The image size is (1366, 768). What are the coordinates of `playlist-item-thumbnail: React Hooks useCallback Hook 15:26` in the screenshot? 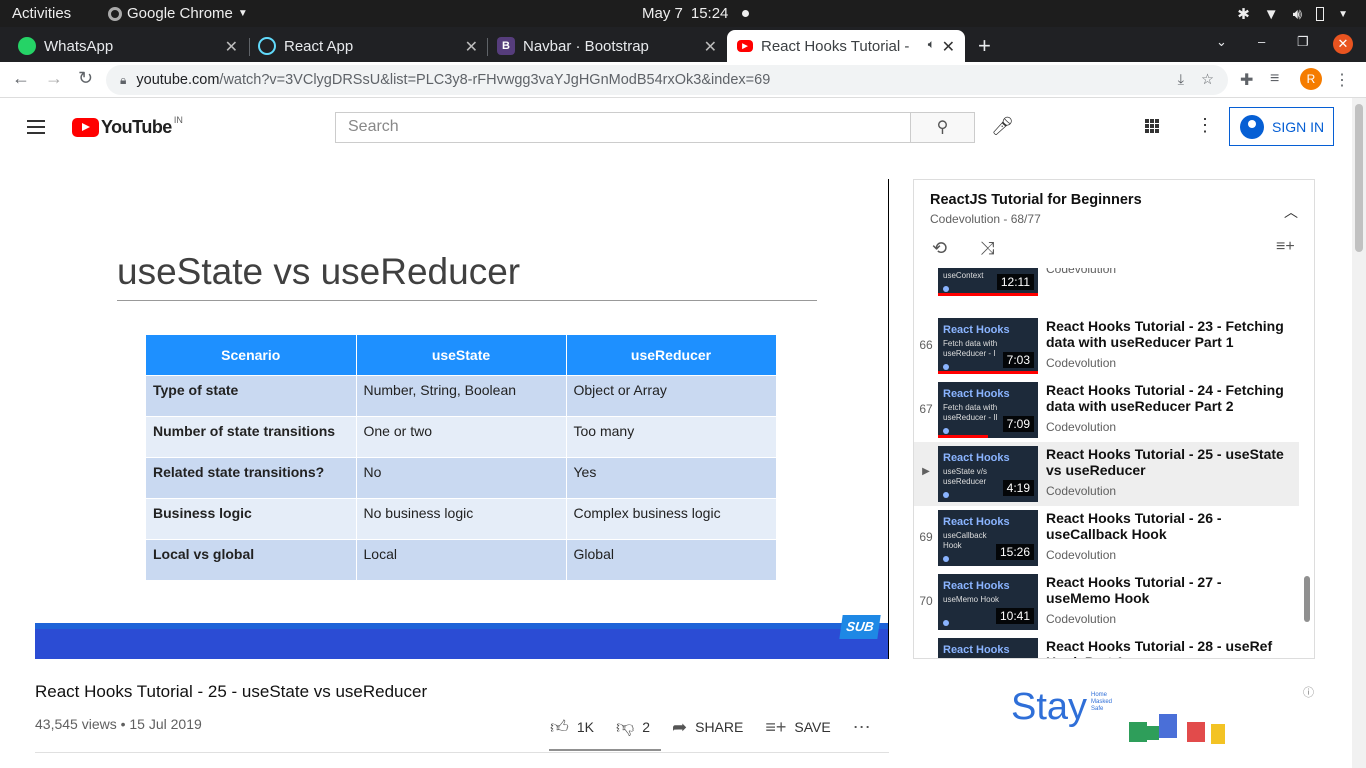 It's located at (988, 538).